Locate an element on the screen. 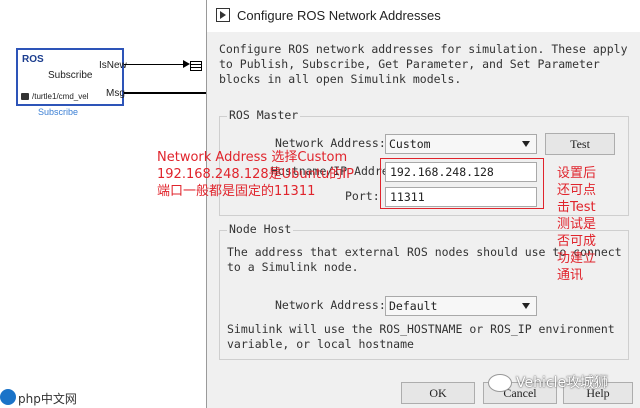  block-topic: /turtle1/cmd_vel is located at coordinates (60, 96).